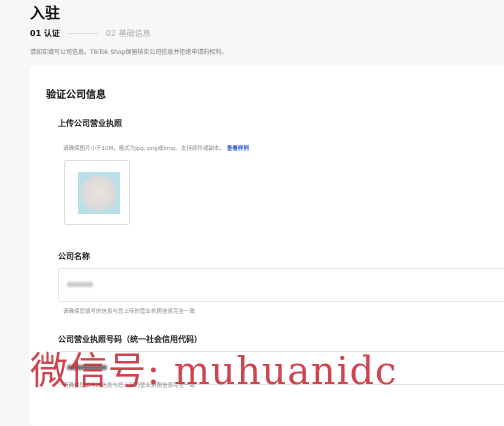 The height and width of the screenshot is (426, 504). I want to click on watermark-text: 微信号: muhuanidc, so click(214, 371).